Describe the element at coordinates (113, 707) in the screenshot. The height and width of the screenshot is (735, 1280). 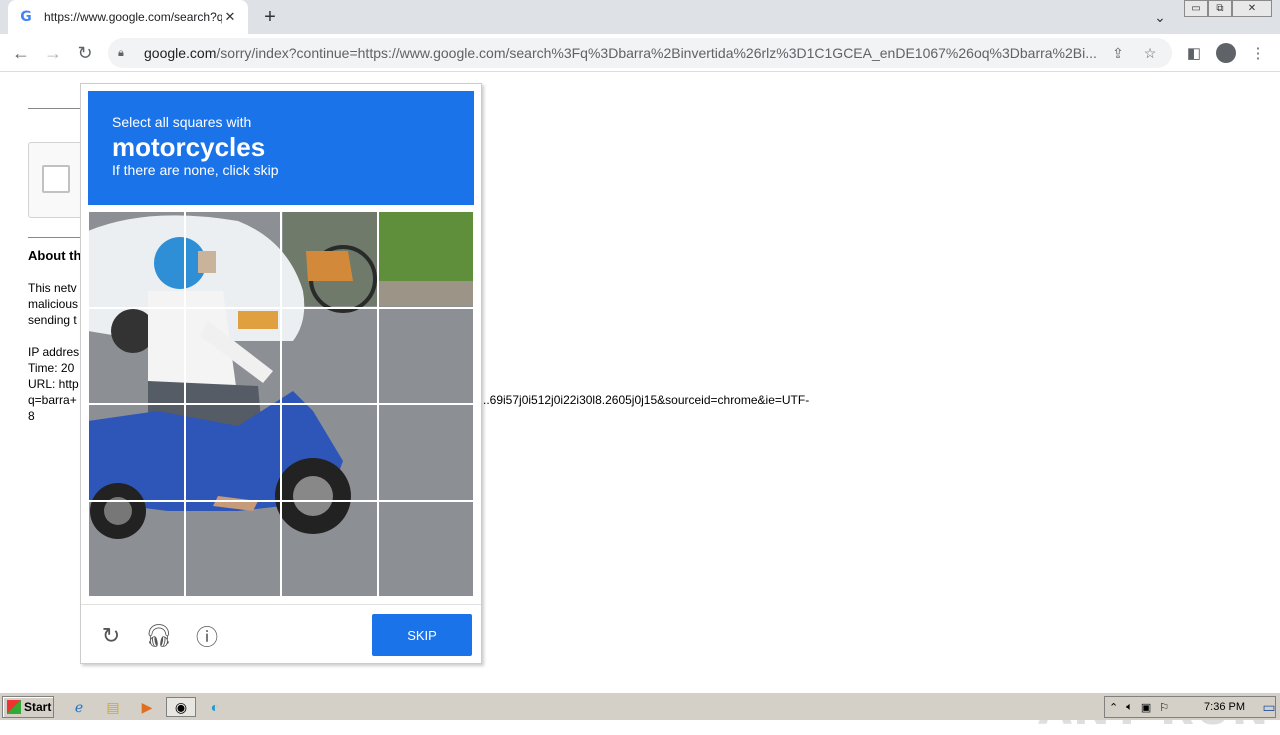
I see `file-explorer-icon: ▤` at that location.